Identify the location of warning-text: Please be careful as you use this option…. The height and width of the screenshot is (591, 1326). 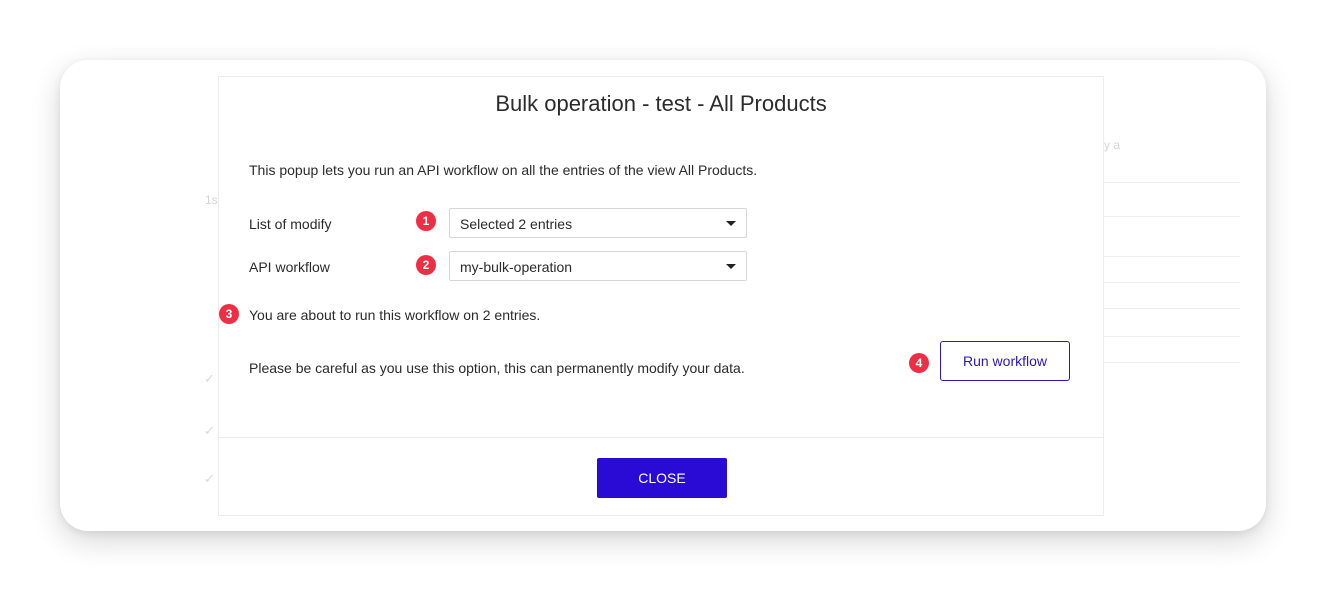
(497, 368).